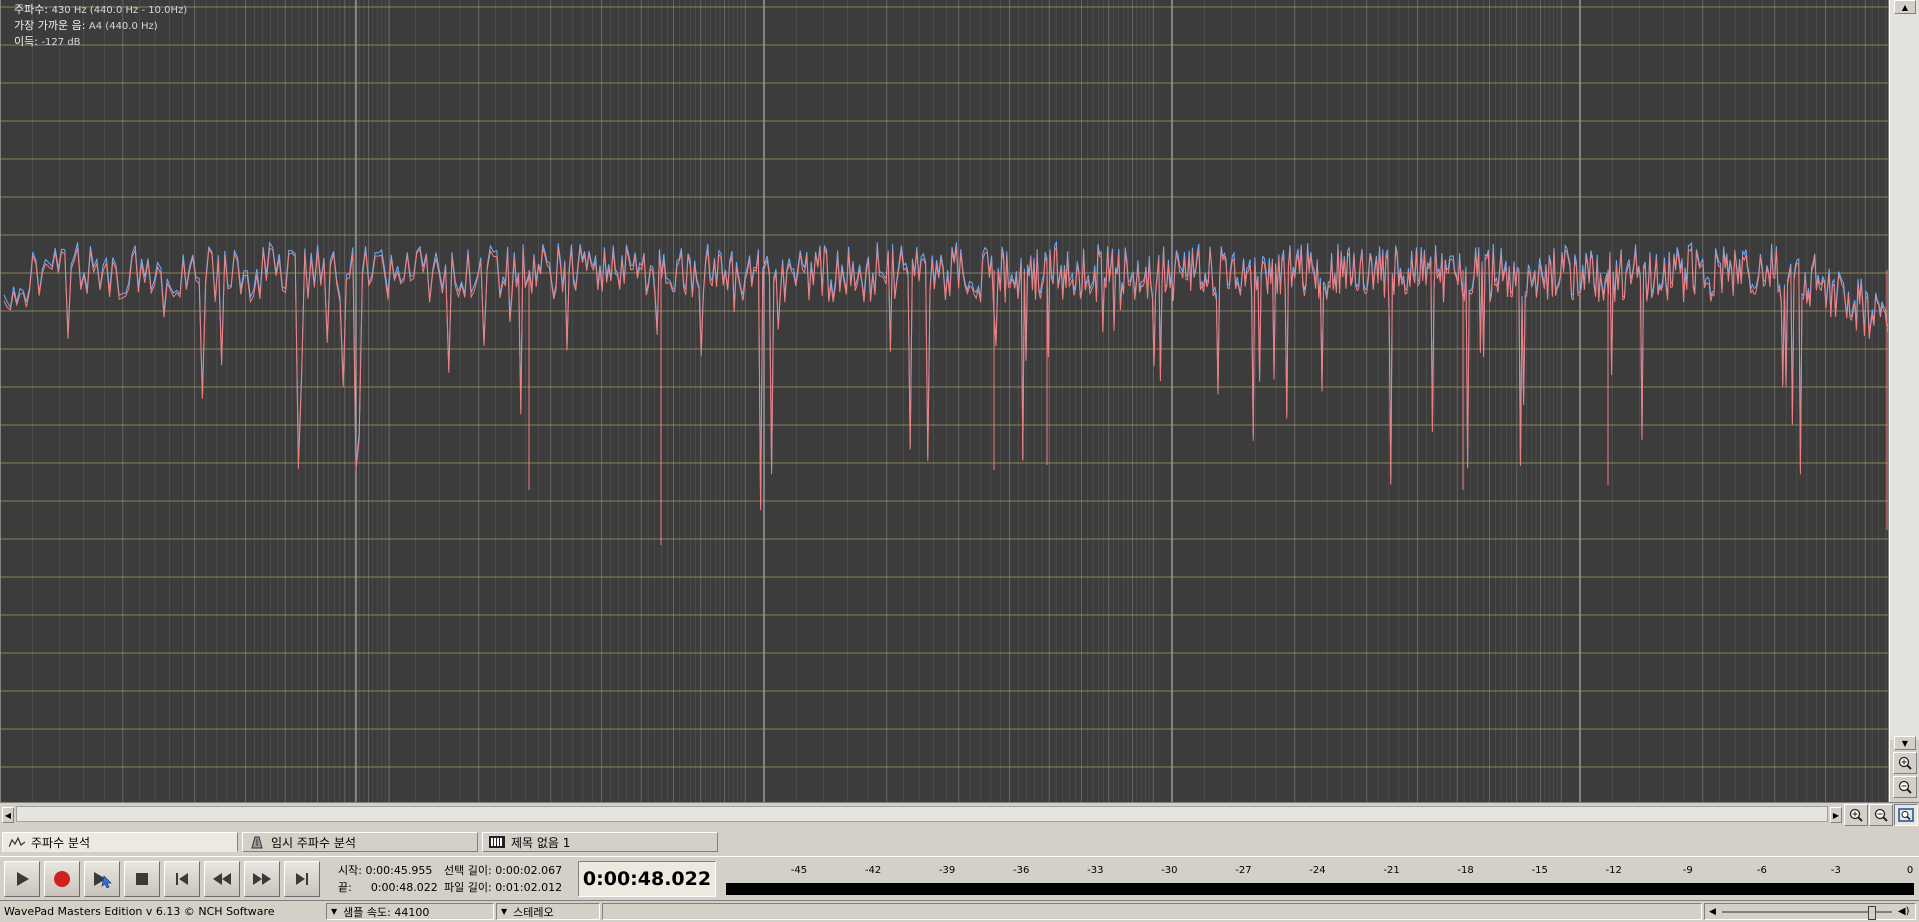 Image resolution: width=1919 pixels, height=922 pixels. I want to click on level-meter-tick: -15, so click(1539, 870).